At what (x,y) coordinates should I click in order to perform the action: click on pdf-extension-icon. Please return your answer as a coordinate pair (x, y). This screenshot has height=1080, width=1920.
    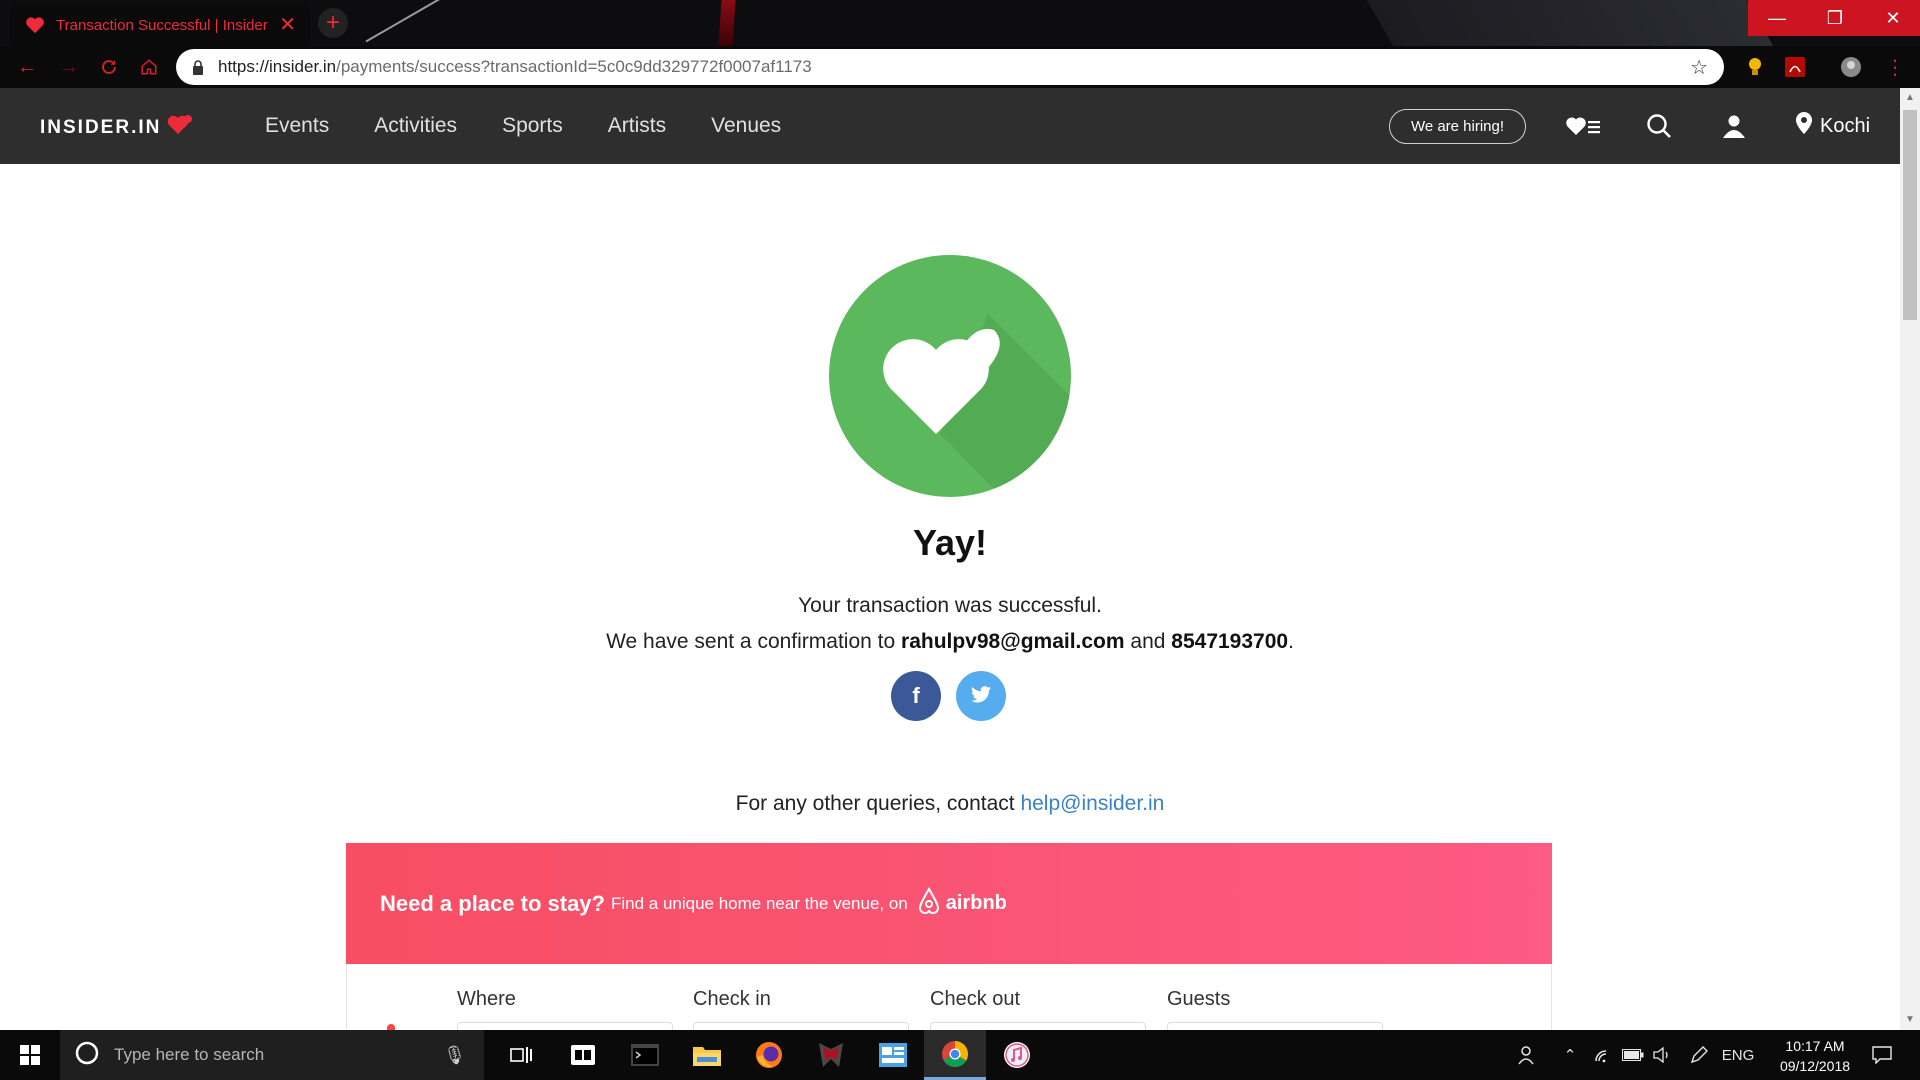
    Looking at the image, I should click on (1795, 67).